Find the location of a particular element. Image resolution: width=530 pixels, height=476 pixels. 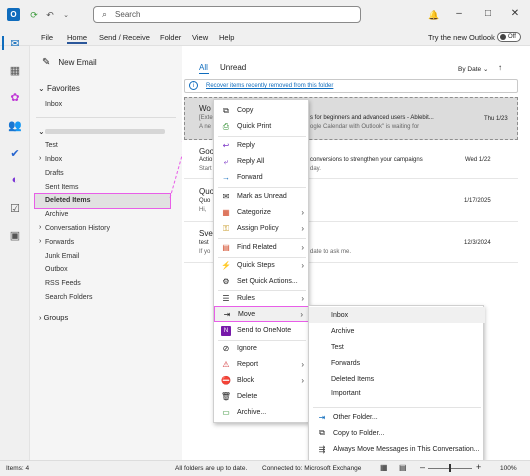

minimize-button: – is located at coordinates (459, 14).